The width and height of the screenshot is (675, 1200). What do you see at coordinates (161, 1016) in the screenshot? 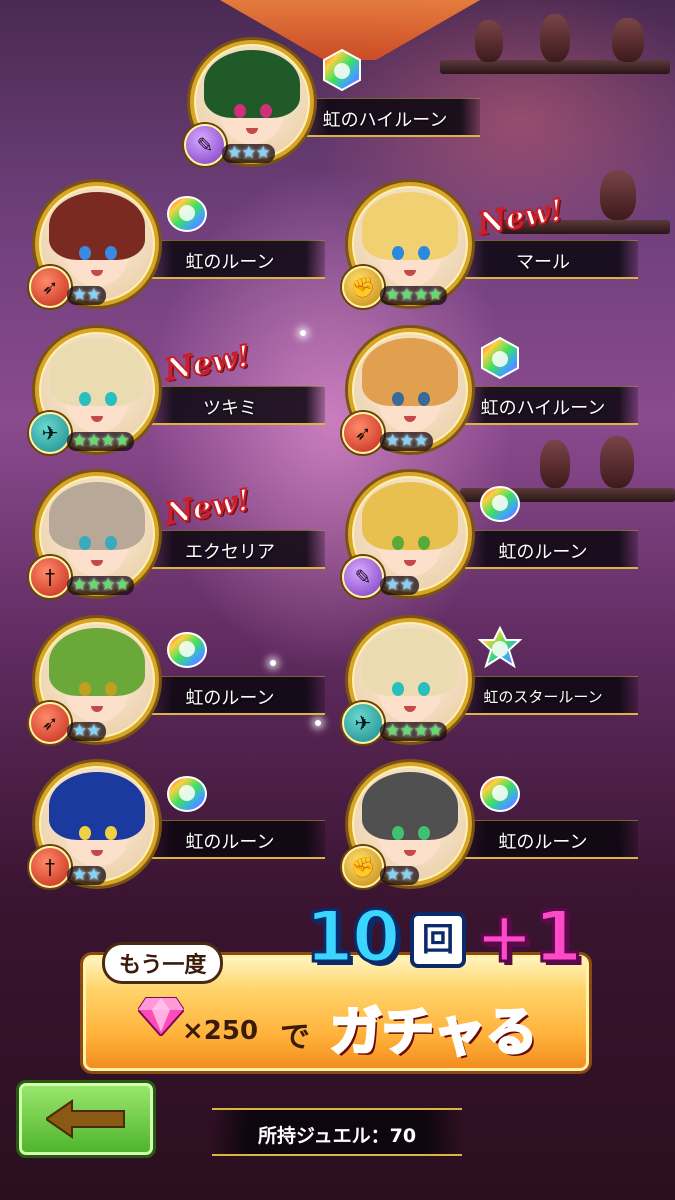
I see `jewel-icon` at bounding box center [161, 1016].